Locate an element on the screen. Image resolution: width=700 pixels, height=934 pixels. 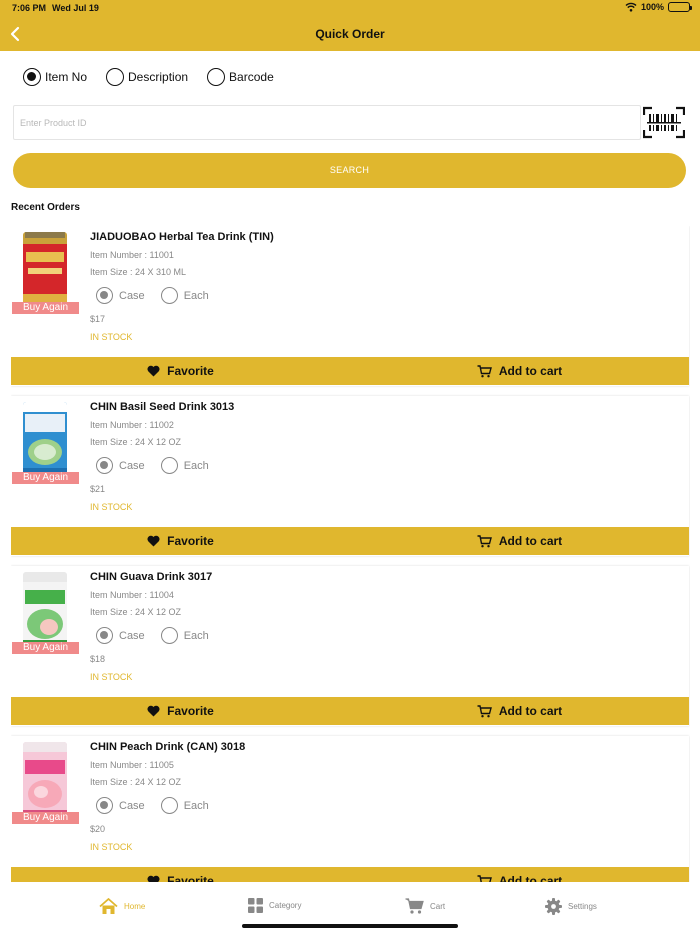
status-right: 100% is located at coordinates (658, 7).